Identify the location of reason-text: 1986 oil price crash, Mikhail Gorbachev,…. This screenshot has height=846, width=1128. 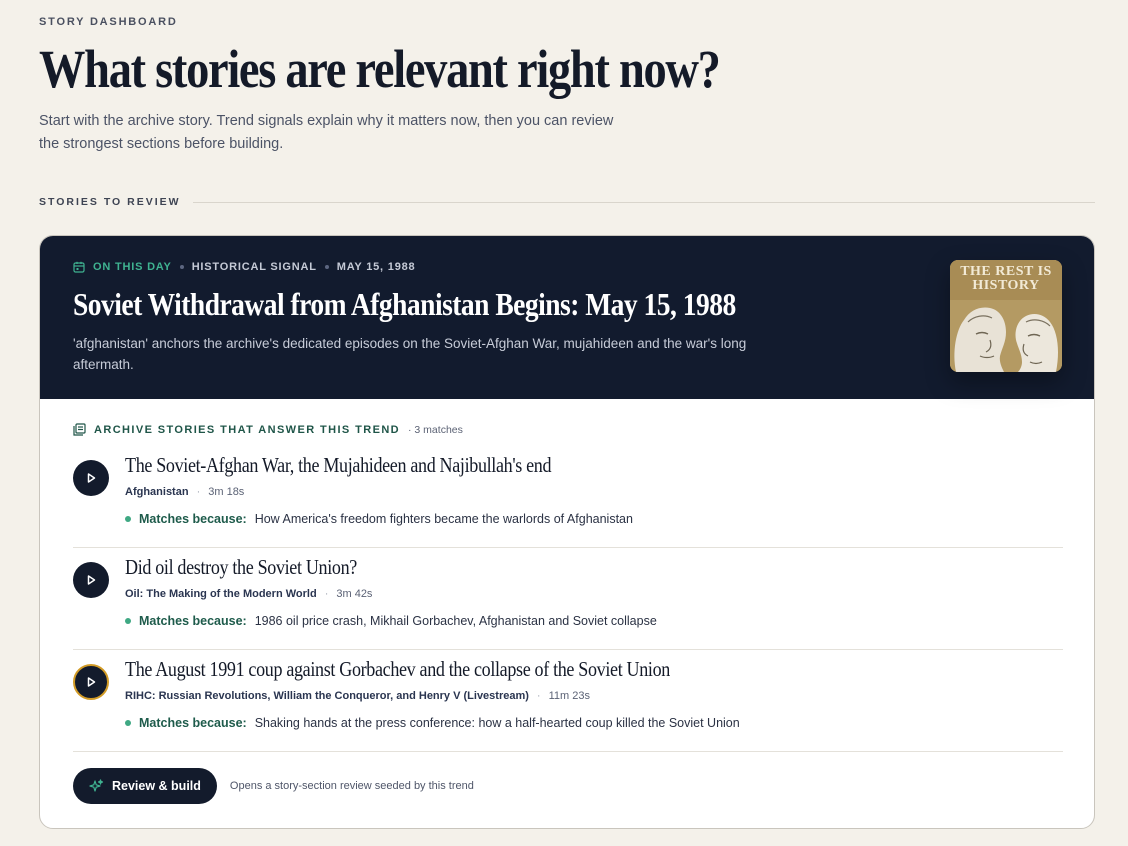
(455, 621).